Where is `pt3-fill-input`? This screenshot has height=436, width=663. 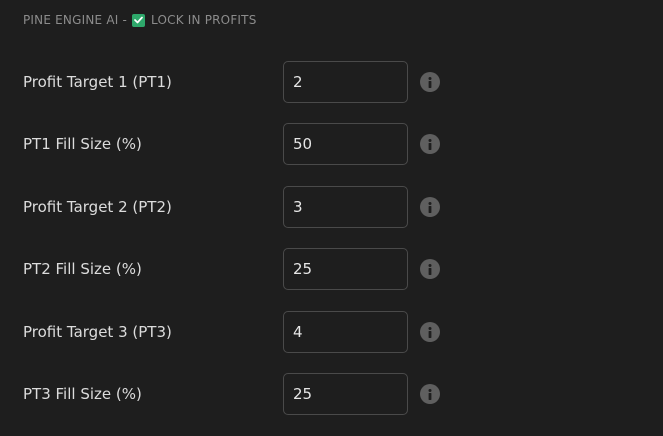 pt3-fill-input is located at coordinates (345, 394).